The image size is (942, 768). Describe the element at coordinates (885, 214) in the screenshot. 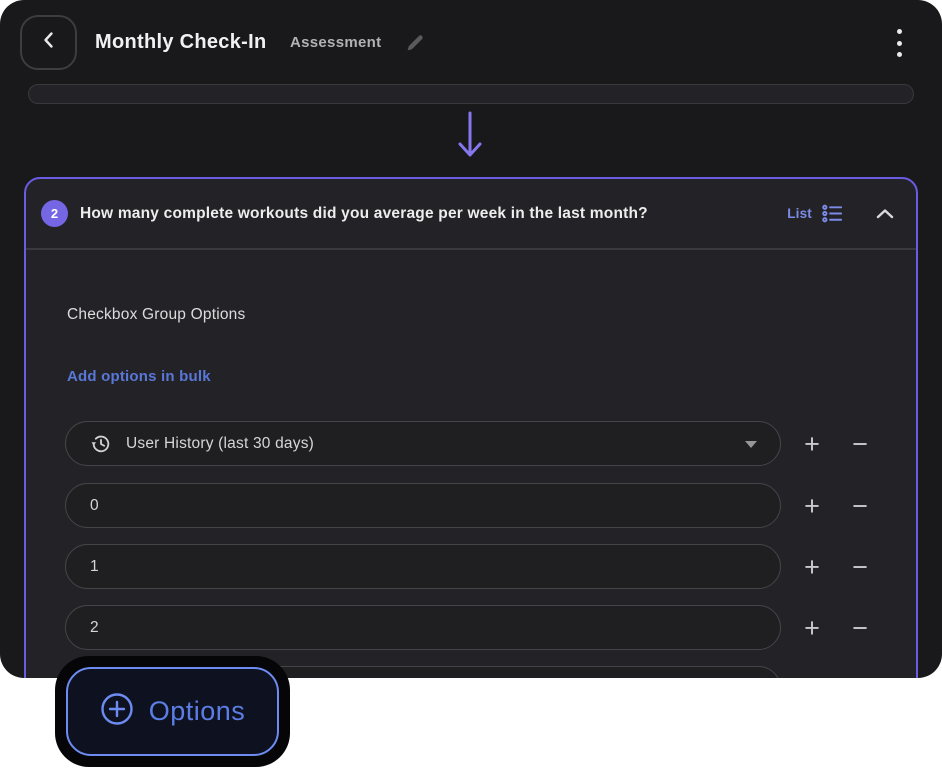

I see `chevron-up-icon` at that location.